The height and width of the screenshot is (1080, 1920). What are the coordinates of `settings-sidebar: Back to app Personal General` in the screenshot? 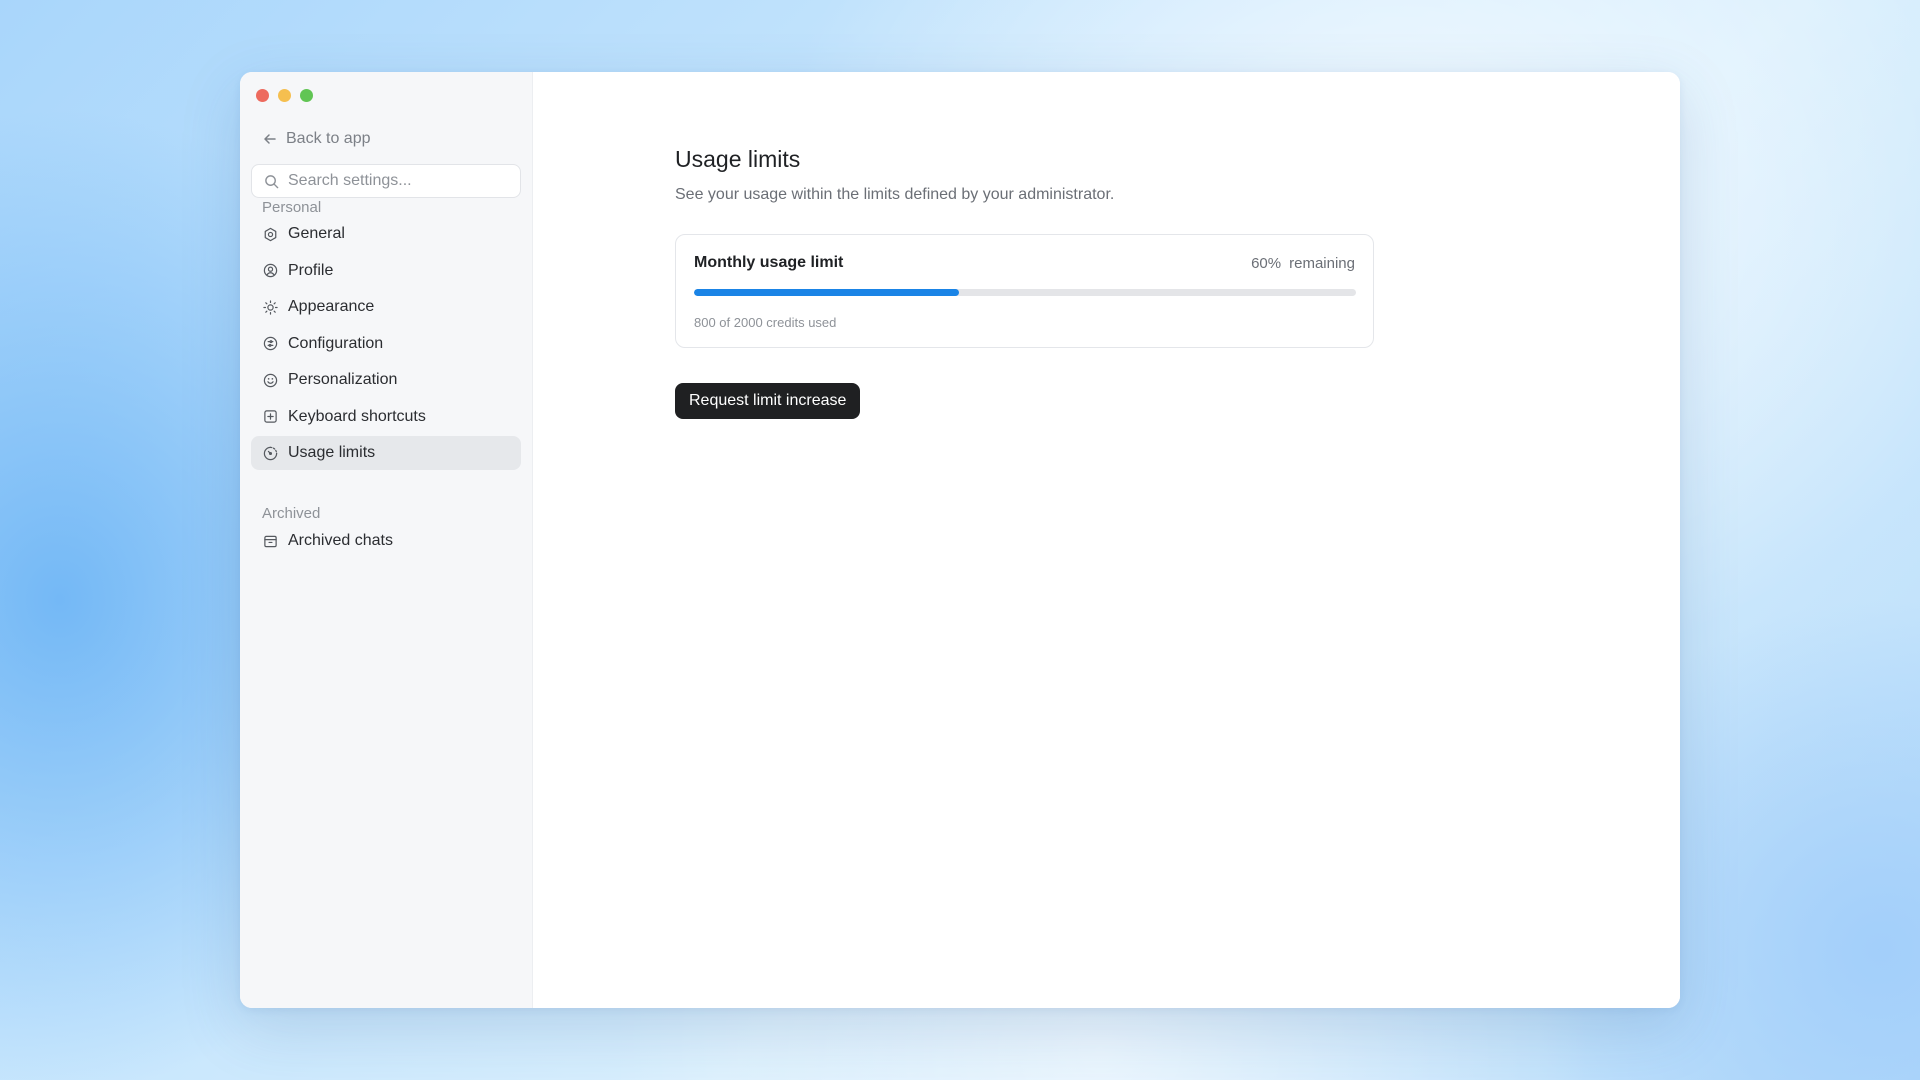 It's located at (386, 540).